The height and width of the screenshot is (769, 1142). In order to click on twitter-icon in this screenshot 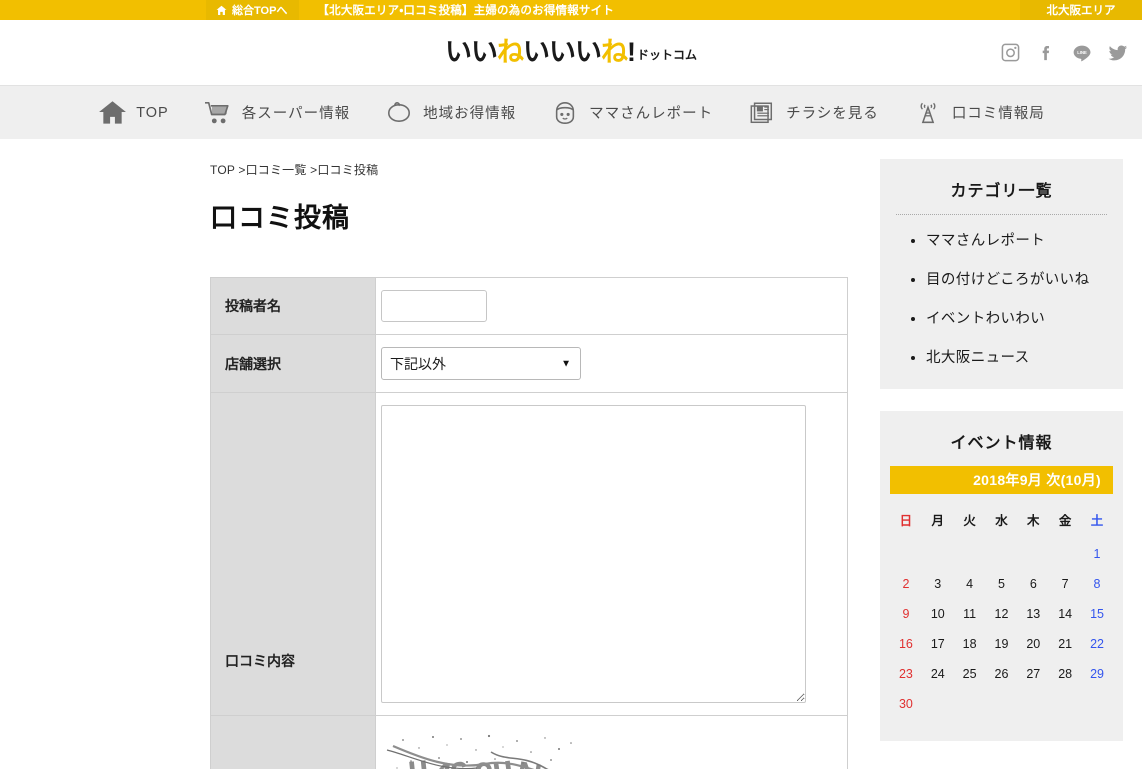, I will do `click(1118, 53)`.